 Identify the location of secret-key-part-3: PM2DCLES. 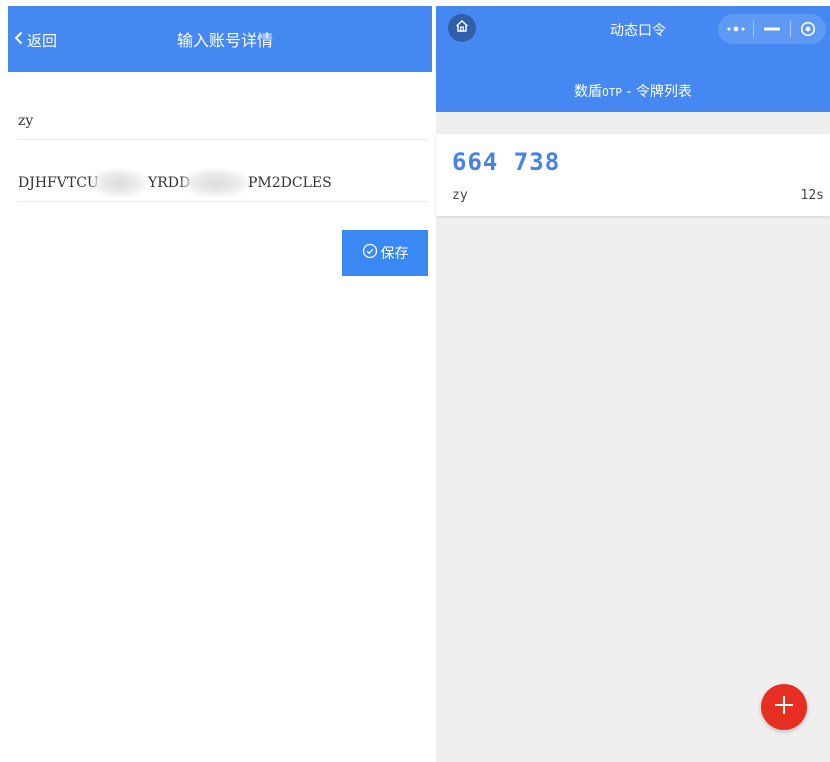
(290, 183).